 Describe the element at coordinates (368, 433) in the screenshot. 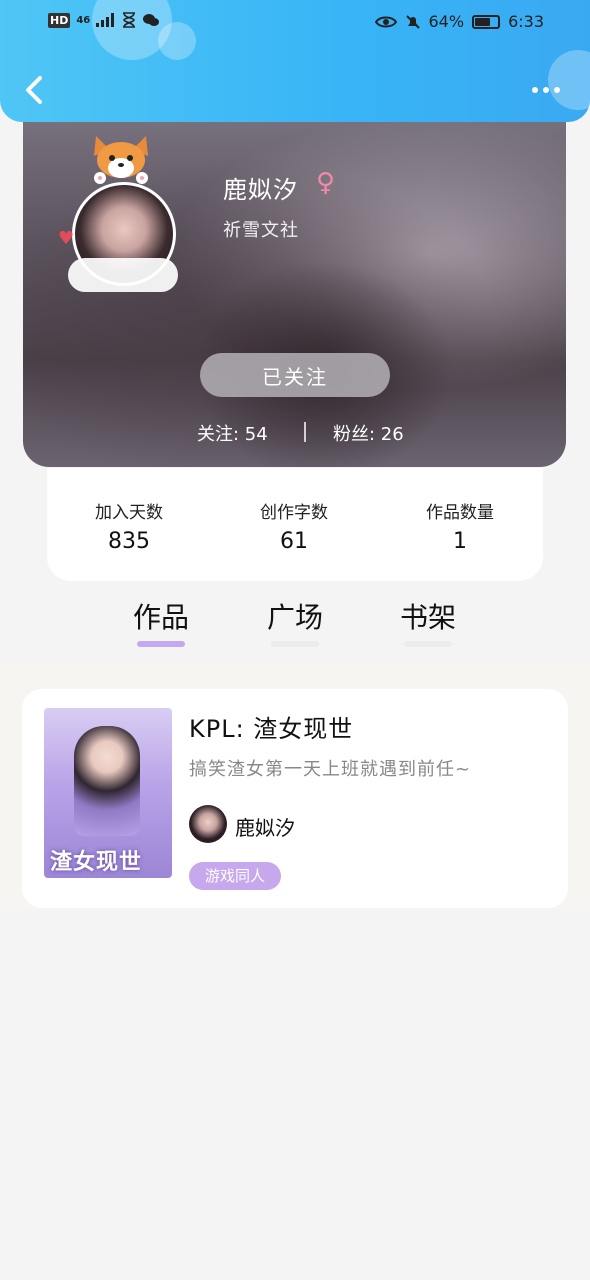

I see `fans-count: 粉丝: 26` at that location.